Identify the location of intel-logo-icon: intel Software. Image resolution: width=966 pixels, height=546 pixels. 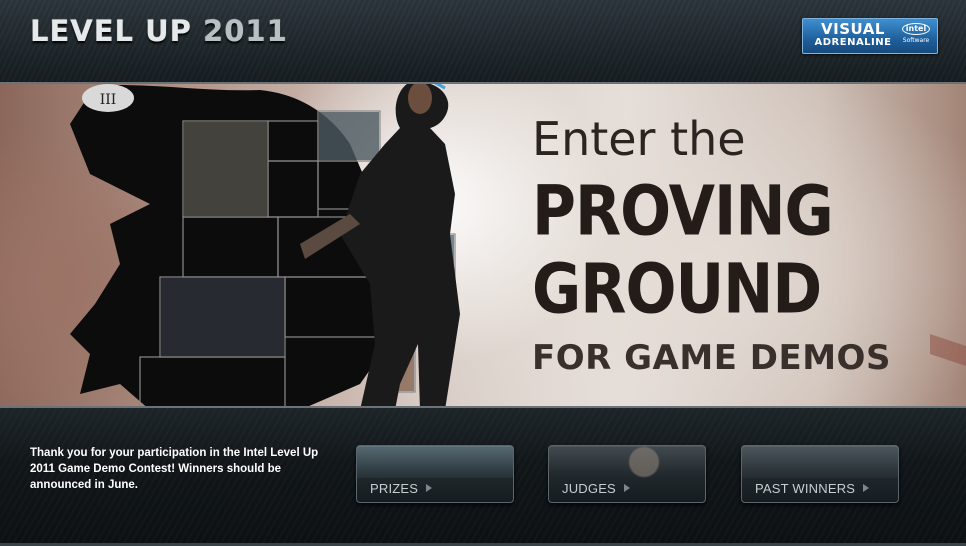
(916, 36).